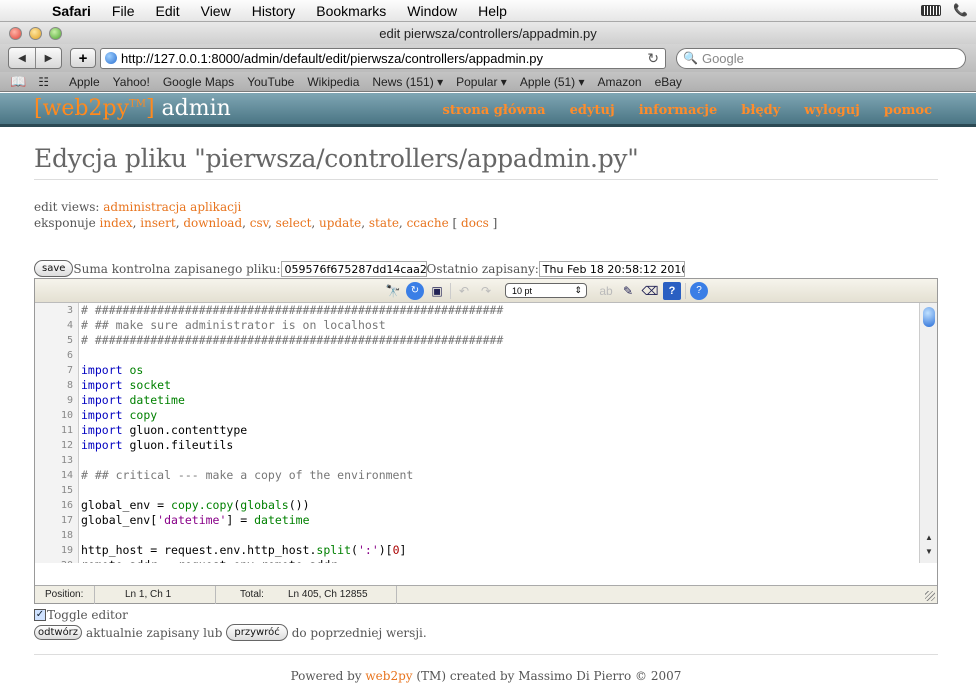 The width and height of the screenshot is (976, 691). I want to click on menu-view: View, so click(216, 11).